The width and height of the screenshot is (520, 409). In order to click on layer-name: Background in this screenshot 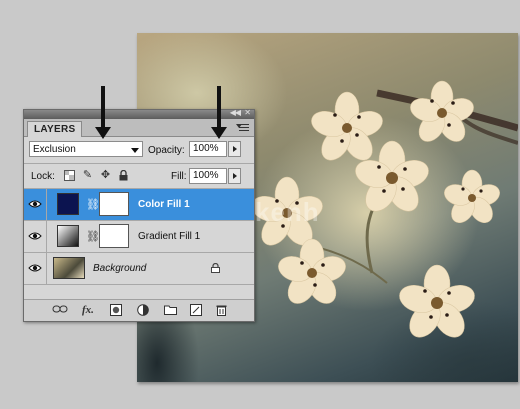, I will do `click(119, 268)`.